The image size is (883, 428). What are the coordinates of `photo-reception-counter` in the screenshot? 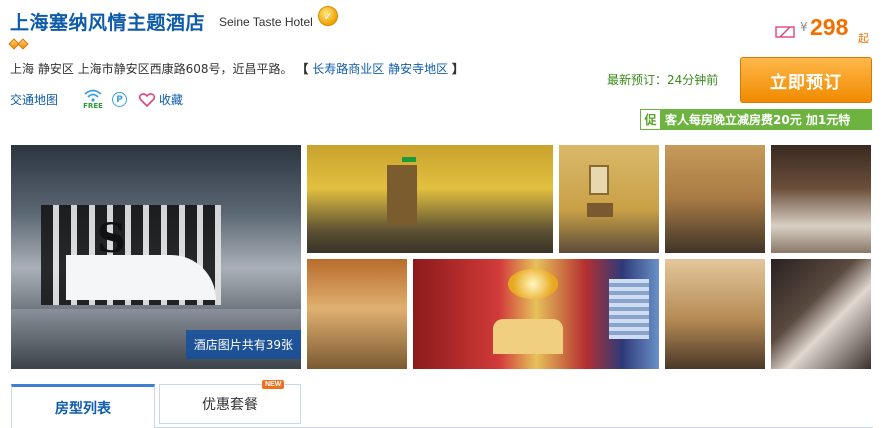 It's located at (141, 277).